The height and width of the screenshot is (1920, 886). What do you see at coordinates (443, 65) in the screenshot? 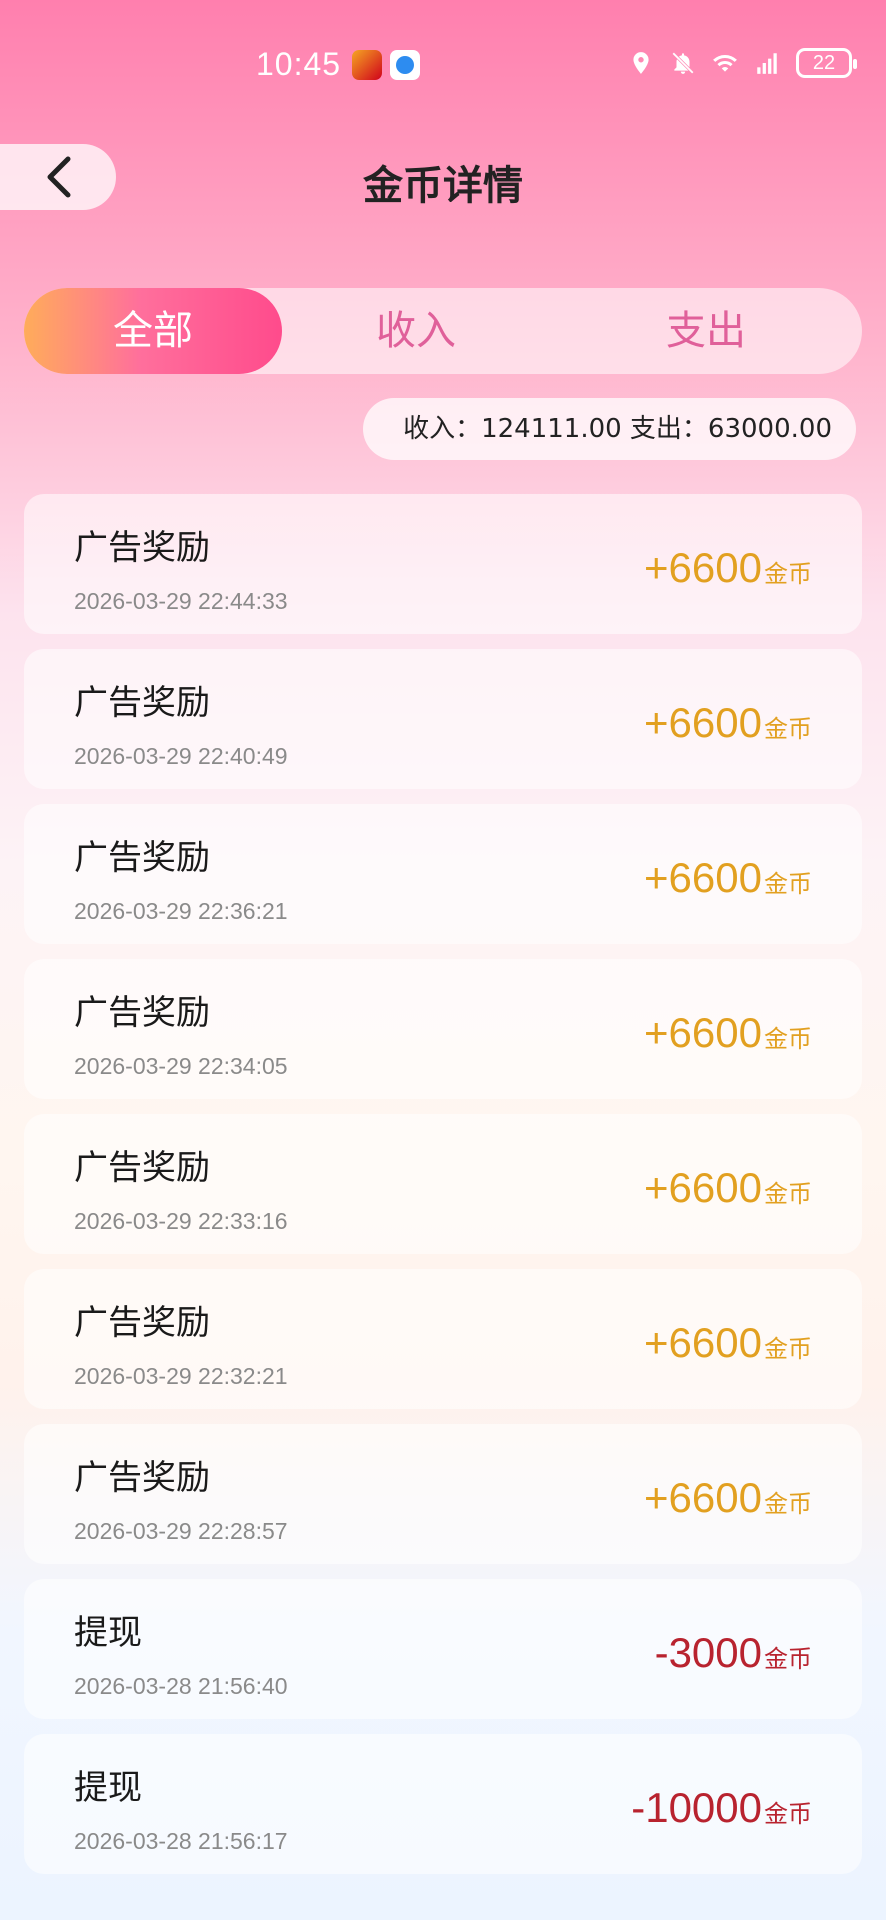
I see `status-bar: 10:45 22` at bounding box center [443, 65].